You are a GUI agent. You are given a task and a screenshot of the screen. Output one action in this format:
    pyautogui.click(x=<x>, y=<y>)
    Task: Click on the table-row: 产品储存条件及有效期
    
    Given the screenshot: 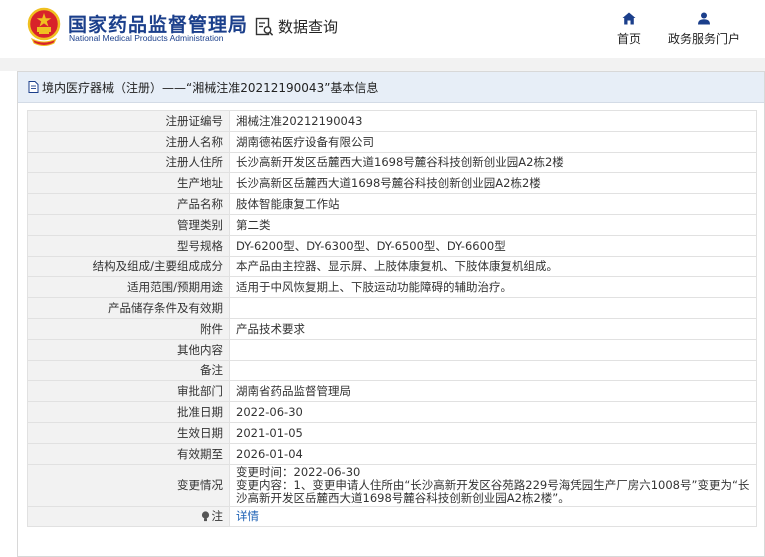 What is the action you would take?
    pyautogui.click(x=392, y=308)
    